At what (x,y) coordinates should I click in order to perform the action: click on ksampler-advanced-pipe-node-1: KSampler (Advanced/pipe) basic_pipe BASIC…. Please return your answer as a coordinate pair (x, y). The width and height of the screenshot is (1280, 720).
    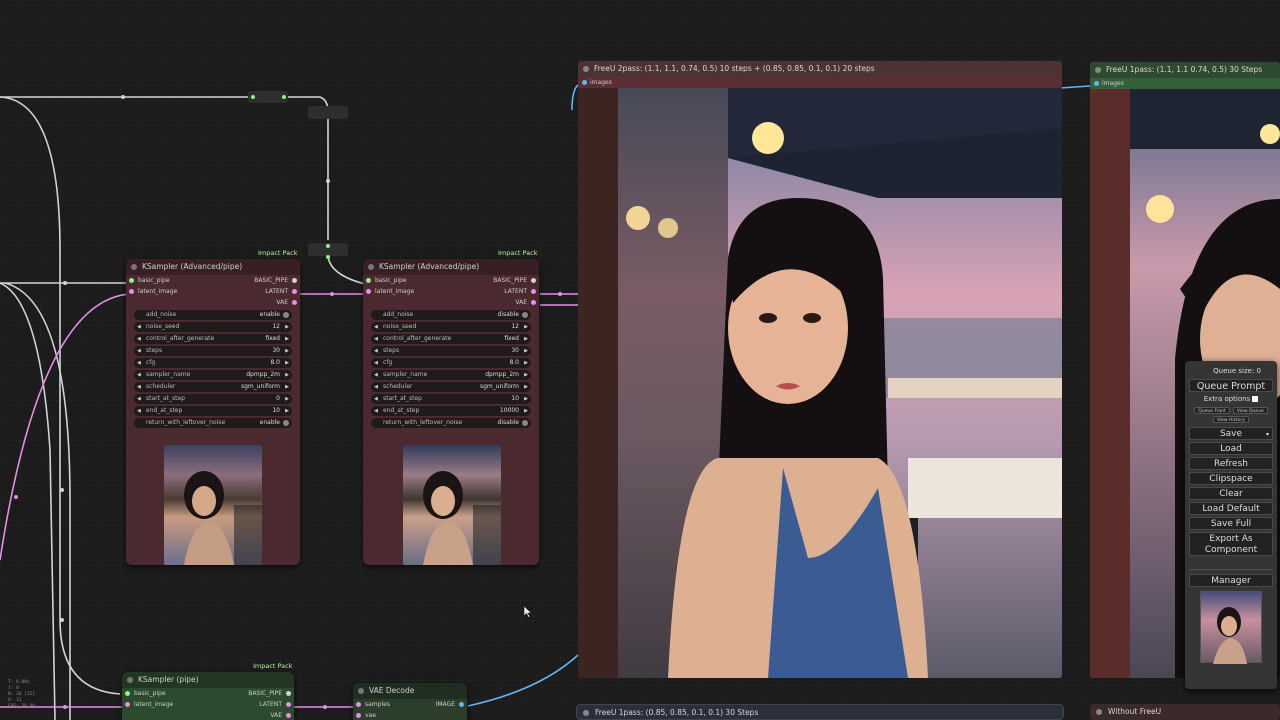
    Looking at the image, I should click on (213, 412).